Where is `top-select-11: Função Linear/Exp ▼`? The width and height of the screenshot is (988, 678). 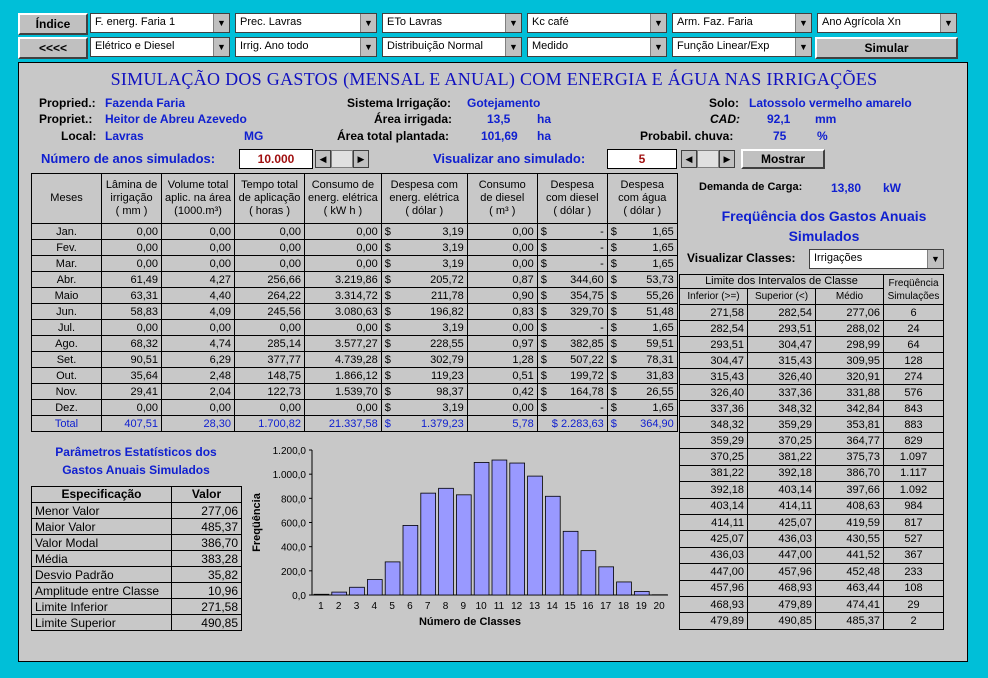 top-select-11: Função Linear/Exp ▼ is located at coordinates (742, 47).